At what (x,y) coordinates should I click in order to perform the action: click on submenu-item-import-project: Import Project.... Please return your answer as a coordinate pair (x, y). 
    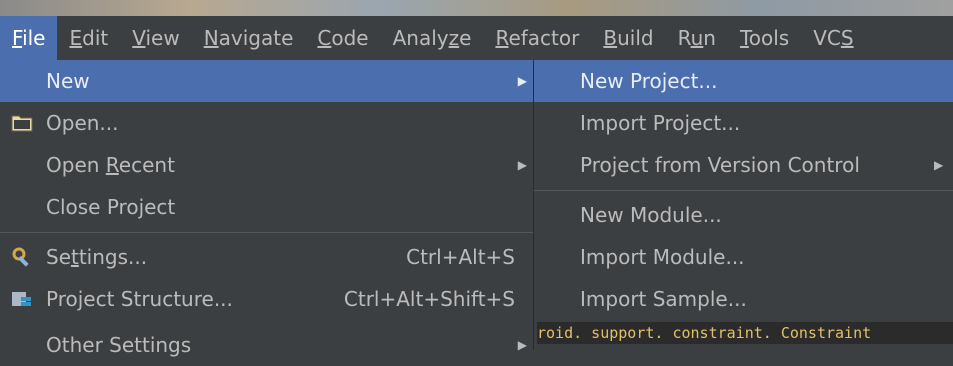
    Looking at the image, I should click on (743, 123).